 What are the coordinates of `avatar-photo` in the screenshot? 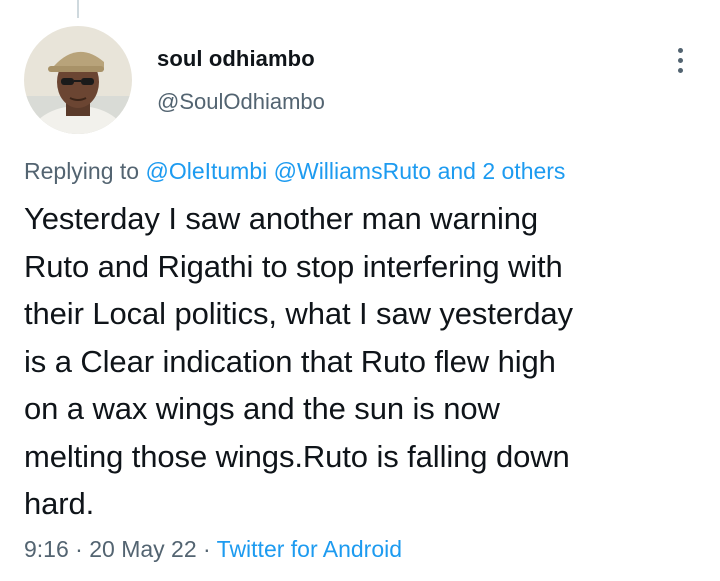 It's located at (78, 80).